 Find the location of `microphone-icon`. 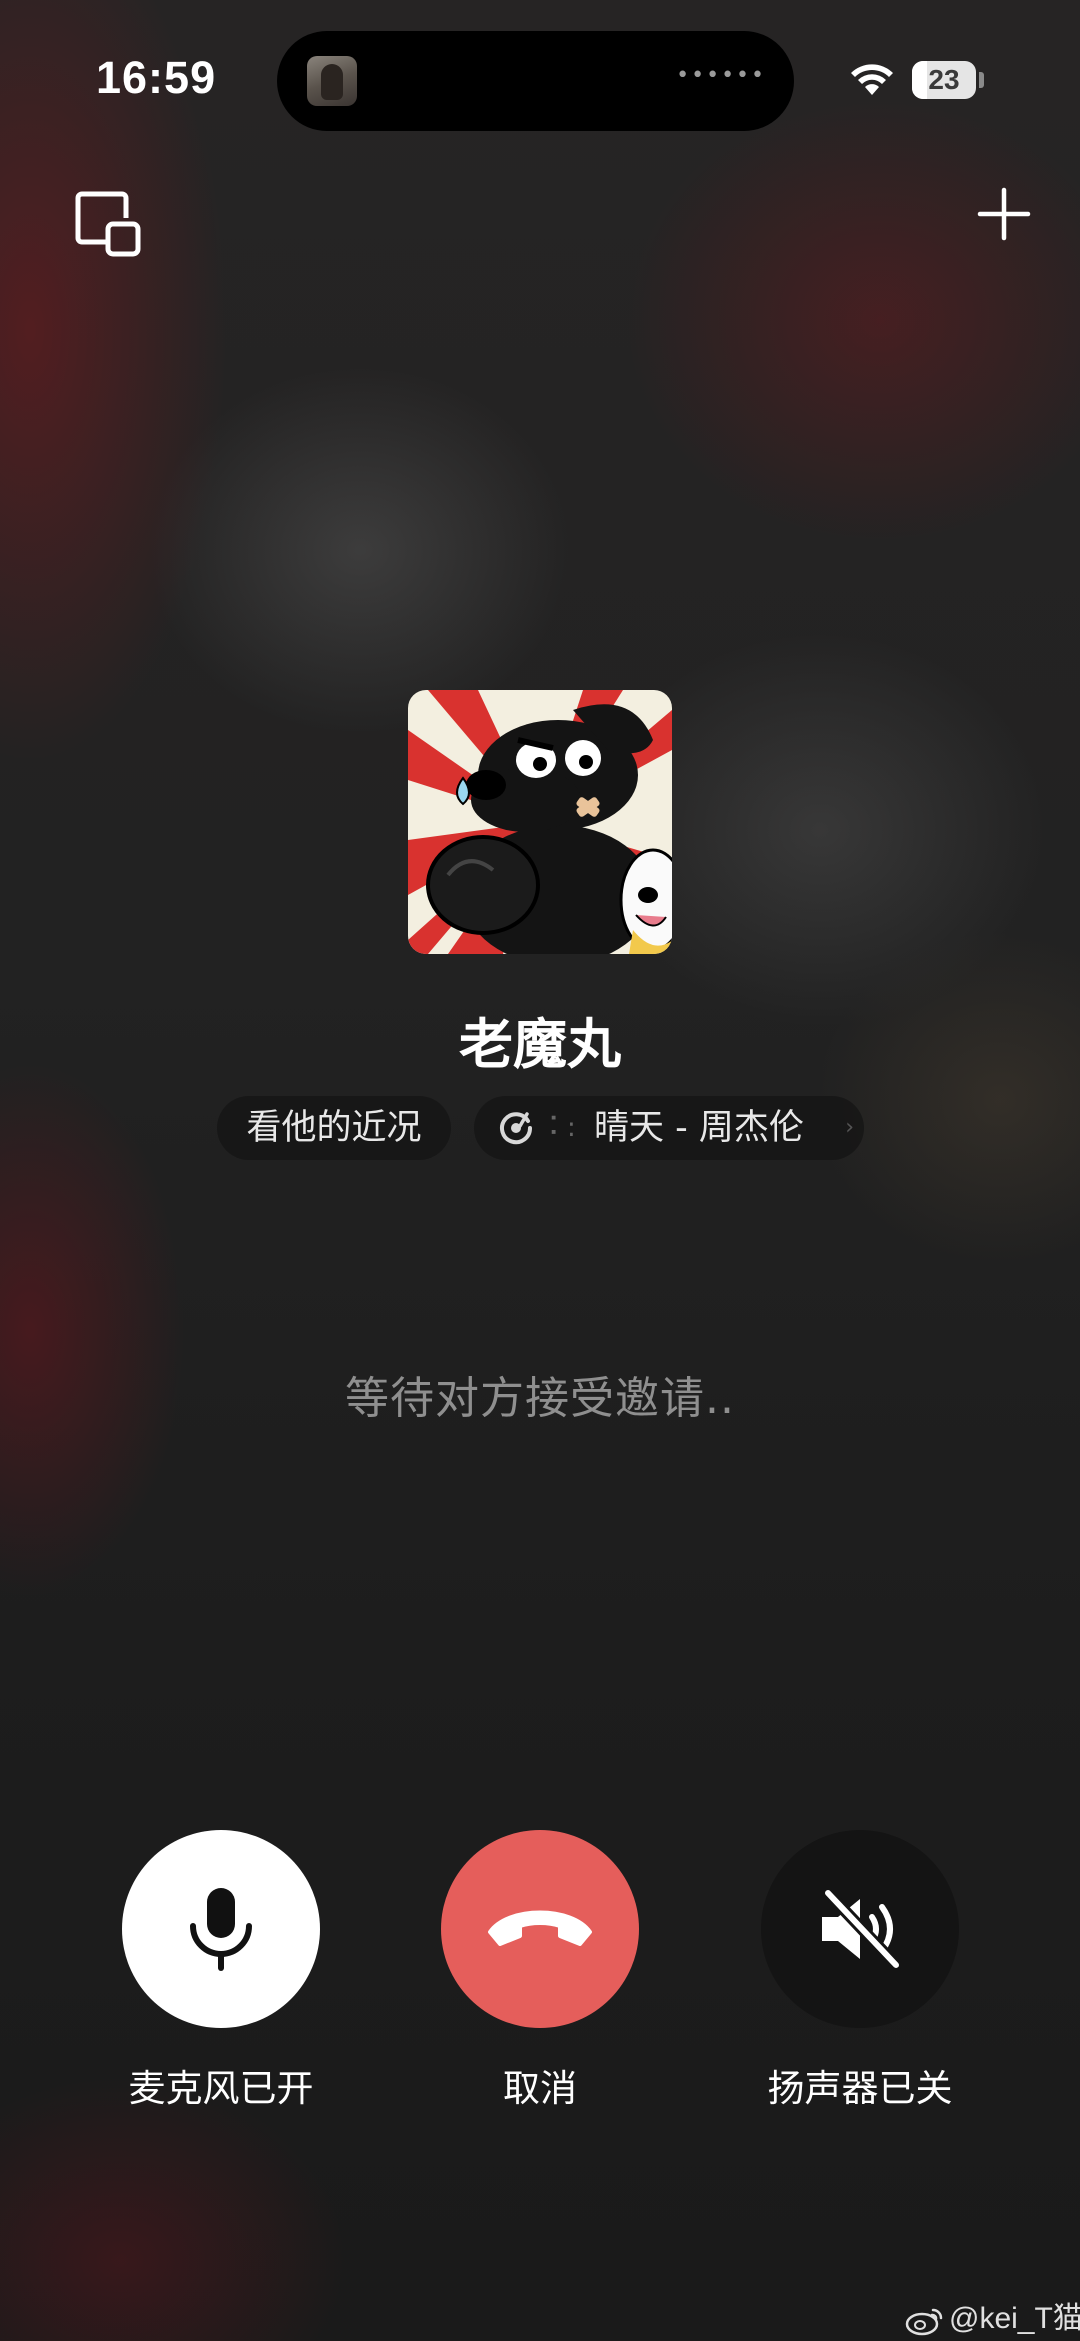

microphone-icon is located at coordinates (221, 1929).